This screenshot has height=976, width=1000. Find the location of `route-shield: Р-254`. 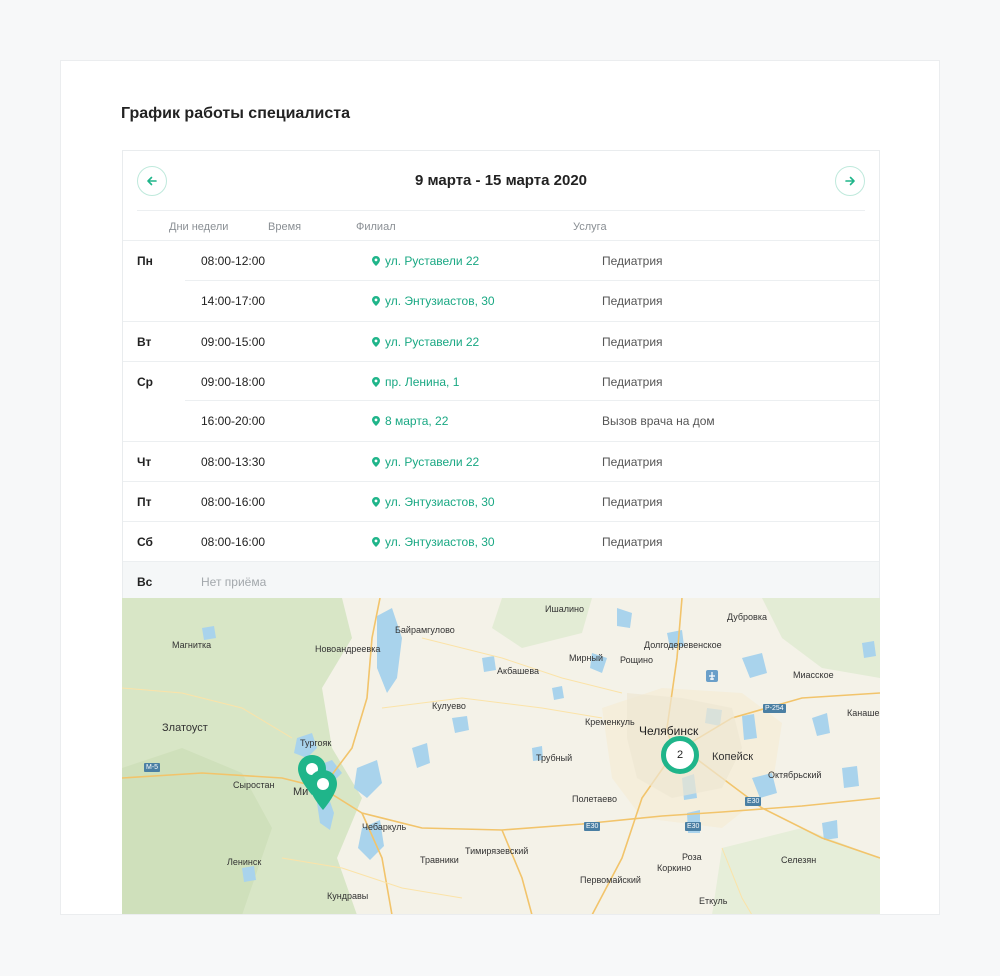

route-shield: Р-254 is located at coordinates (774, 708).